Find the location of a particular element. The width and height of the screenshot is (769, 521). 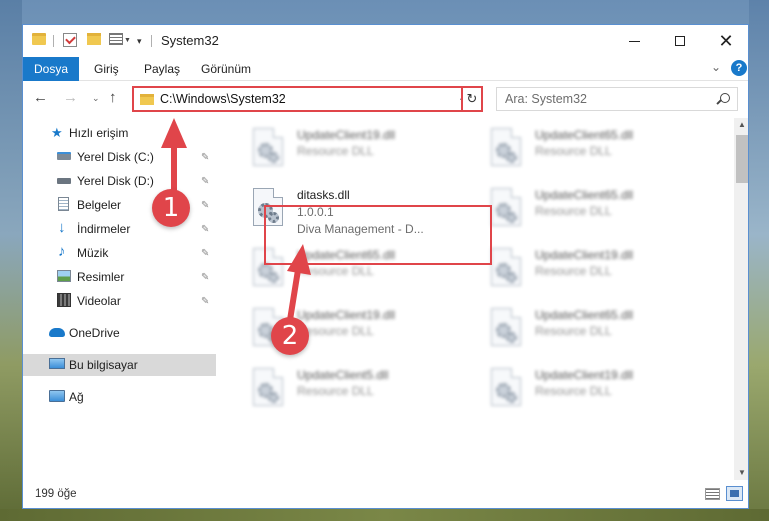

customize-toolbar-icon: ▾ is located at coordinates (139, 41).